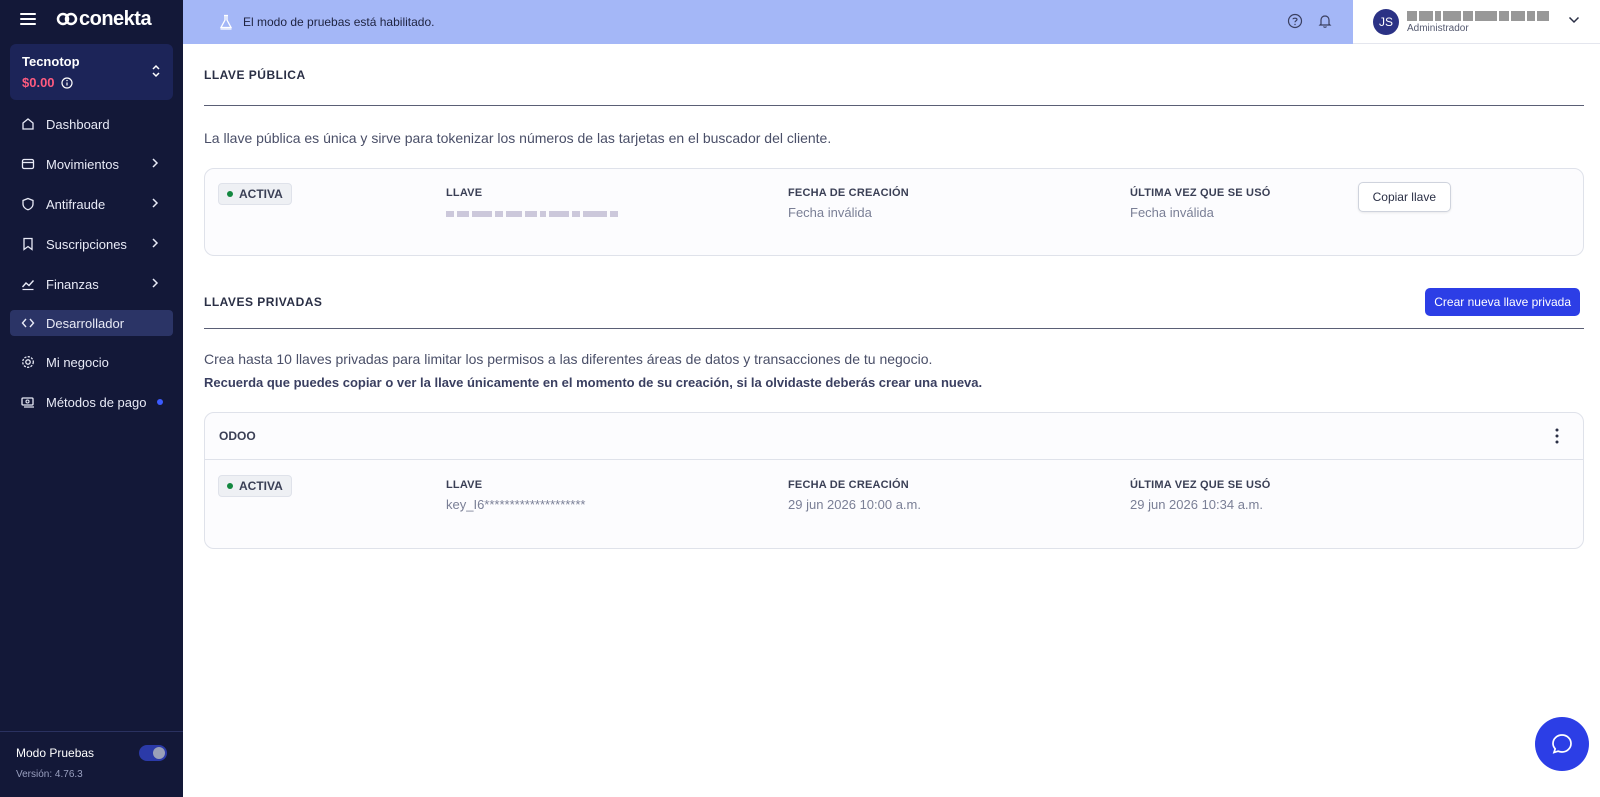 Image resolution: width=1600 pixels, height=797 pixels. What do you see at coordinates (339, 22) in the screenshot?
I see `test-mode-text: El modo de pruebas está habilitado.` at bounding box center [339, 22].